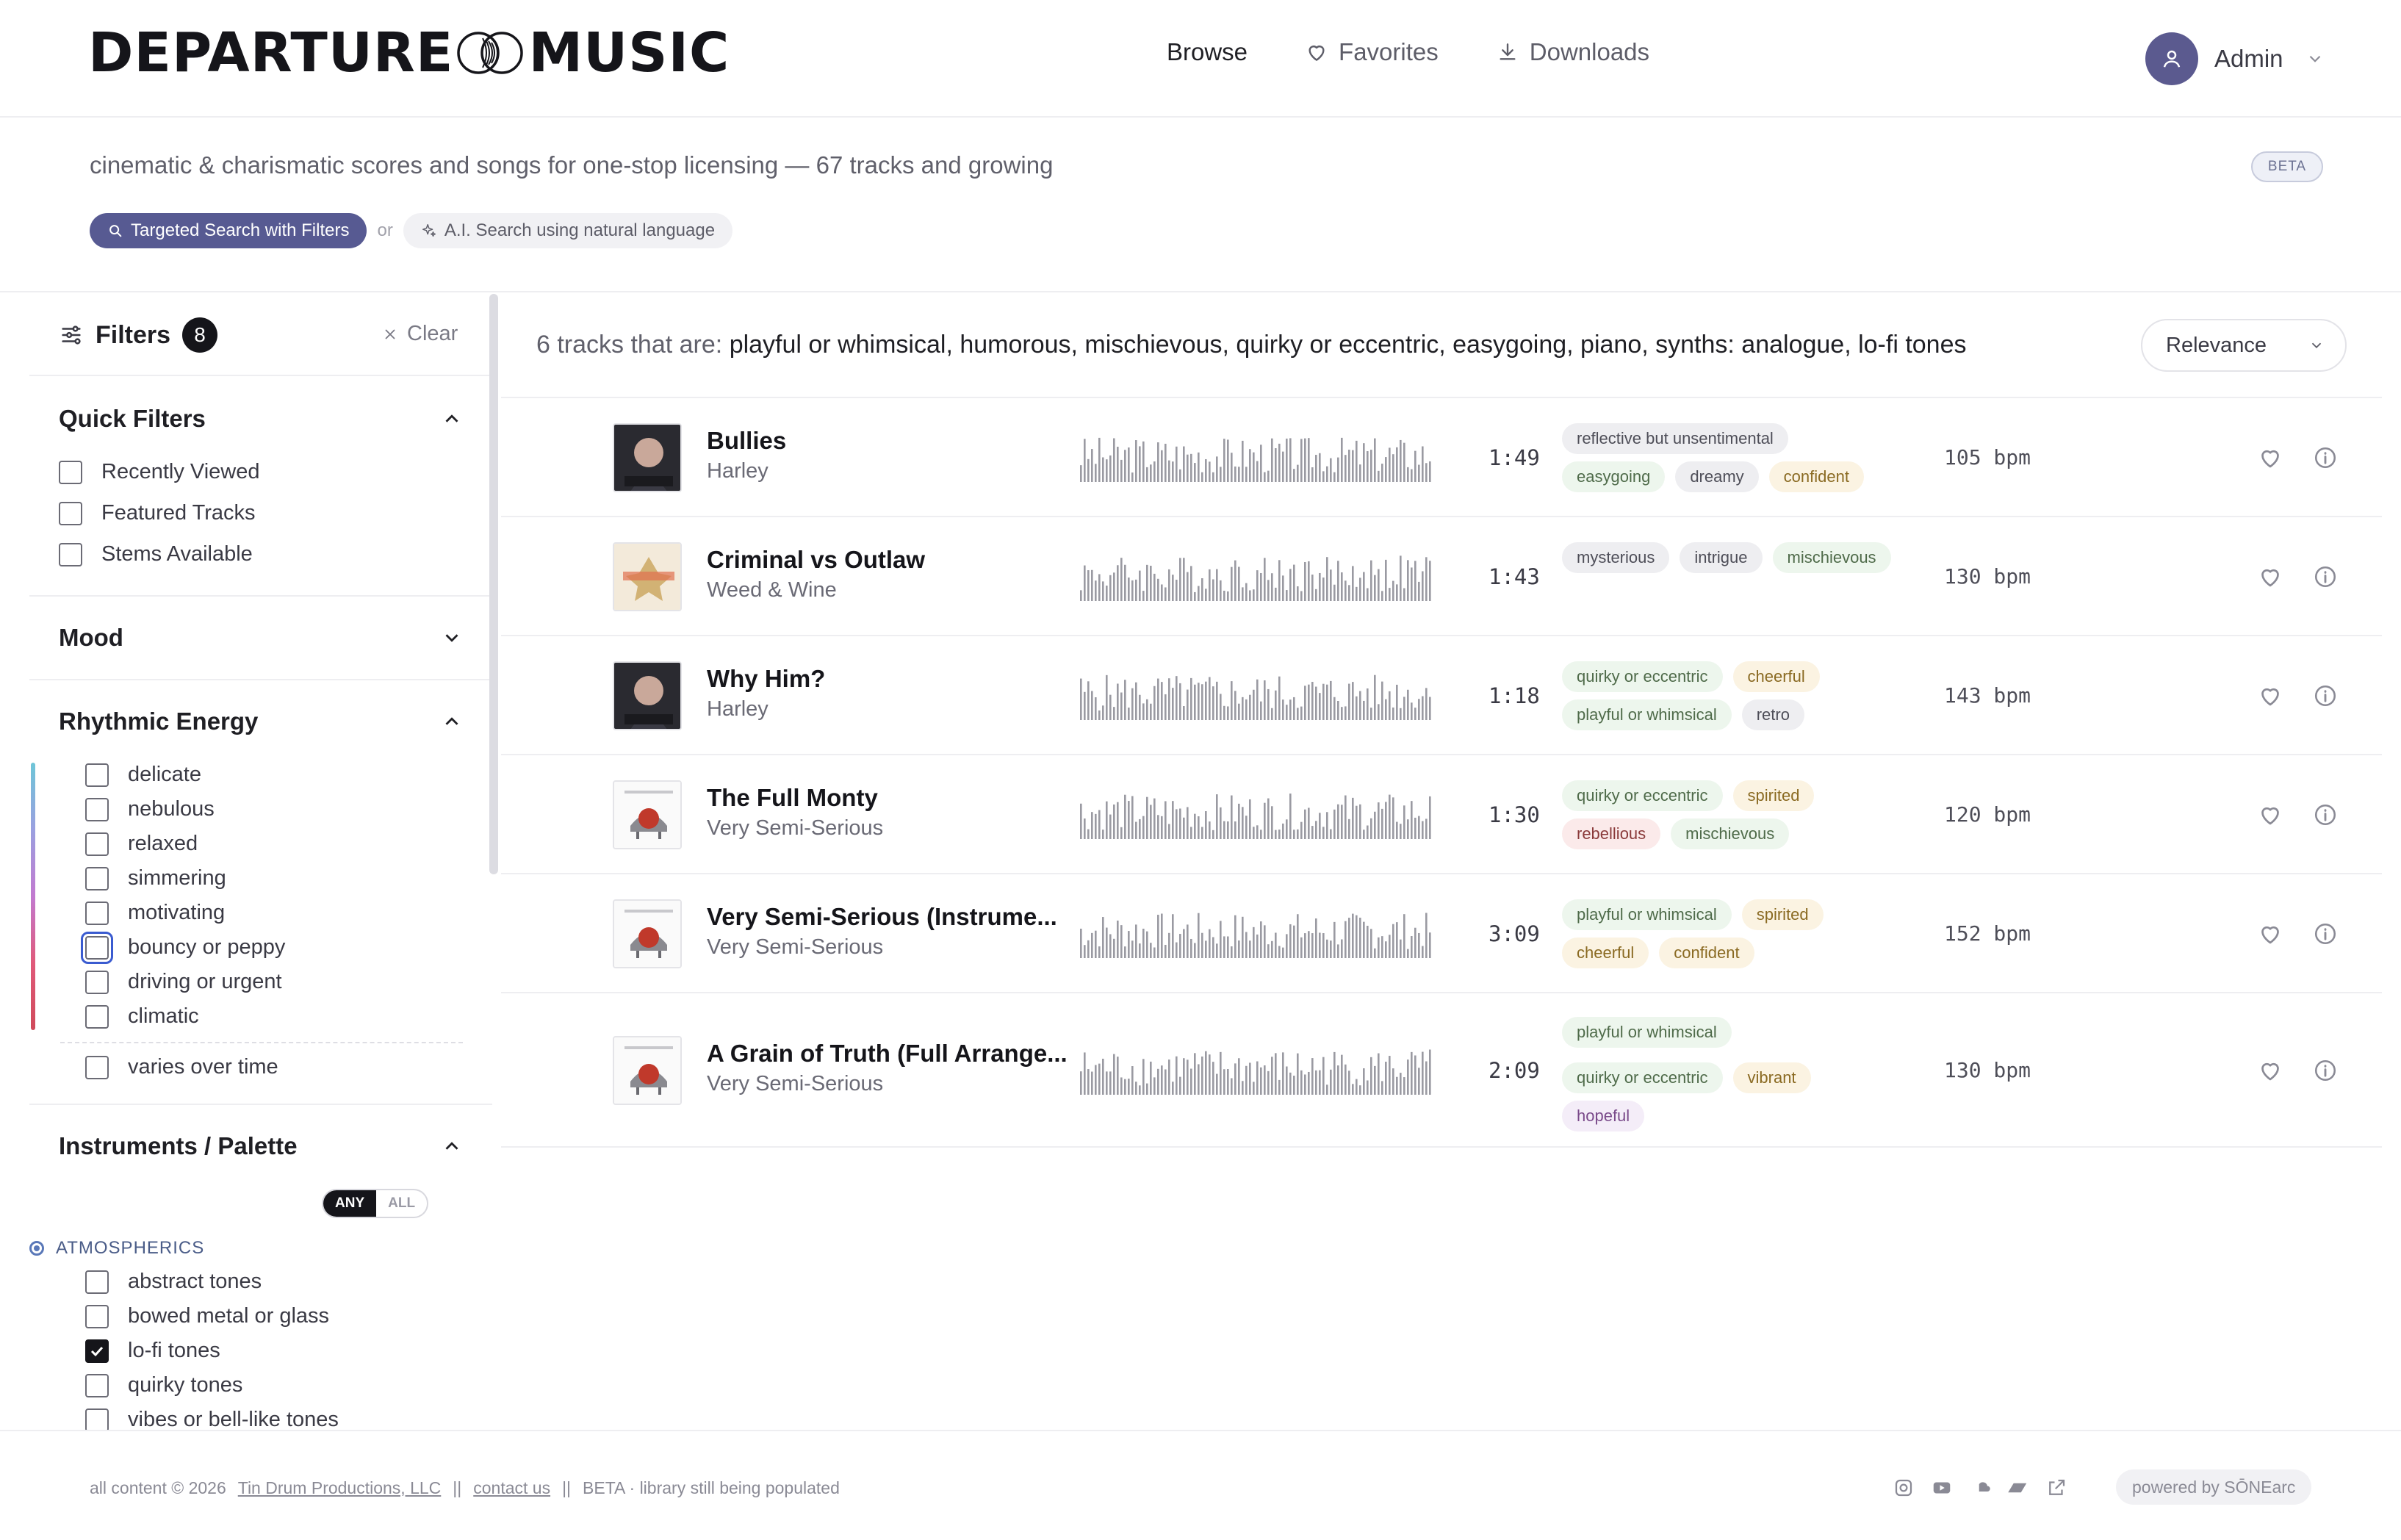 This screenshot has width=2401, height=1540. What do you see at coordinates (143, 775) in the screenshot?
I see `energy-delicate: delicate` at bounding box center [143, 775].